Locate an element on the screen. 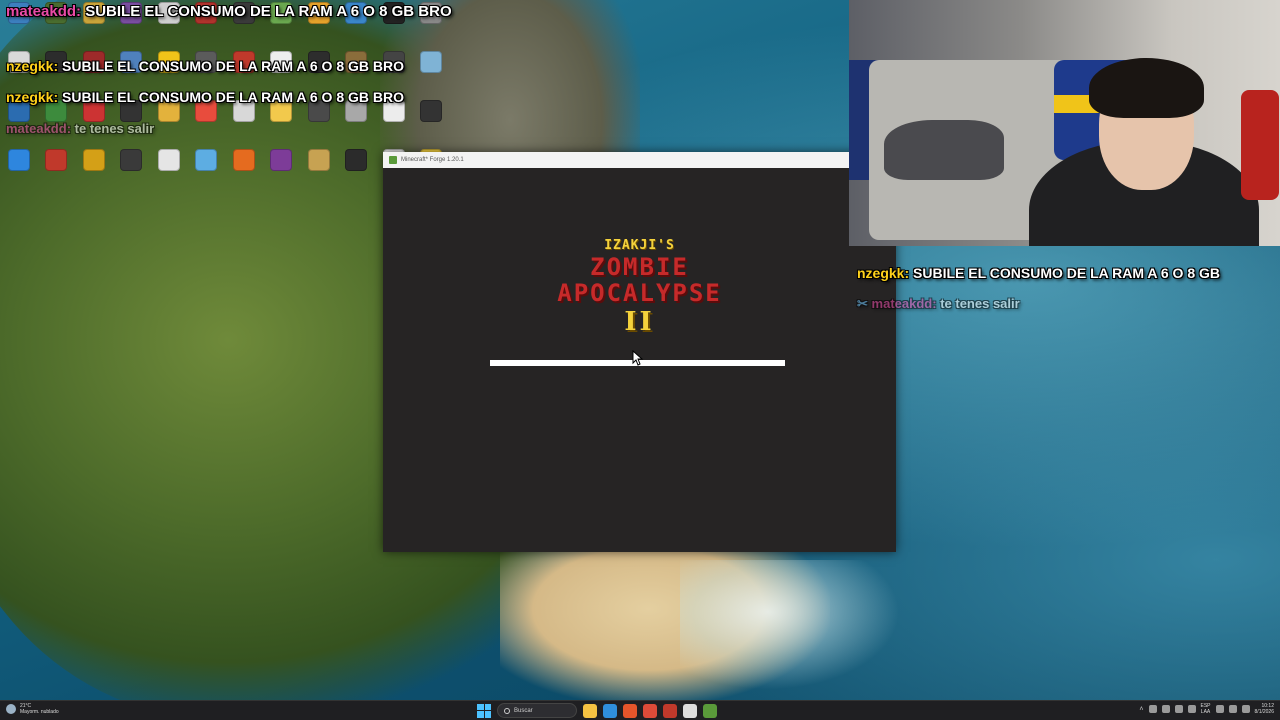  window-title: Minecraft* Forge 1.20.1 is located at coordinates (432, 160).